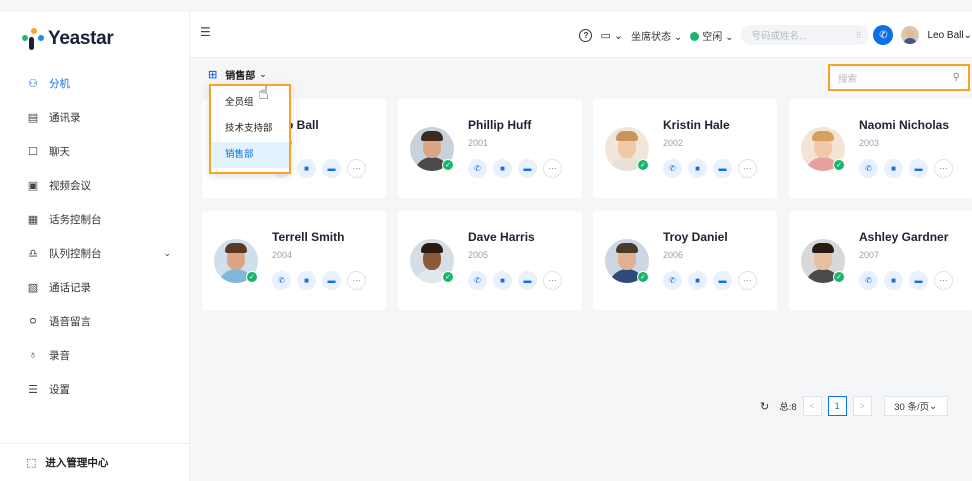  Describe the element at coordinates (213, 75) in the screenshot. I see `department-icon: ⊞` at that location.